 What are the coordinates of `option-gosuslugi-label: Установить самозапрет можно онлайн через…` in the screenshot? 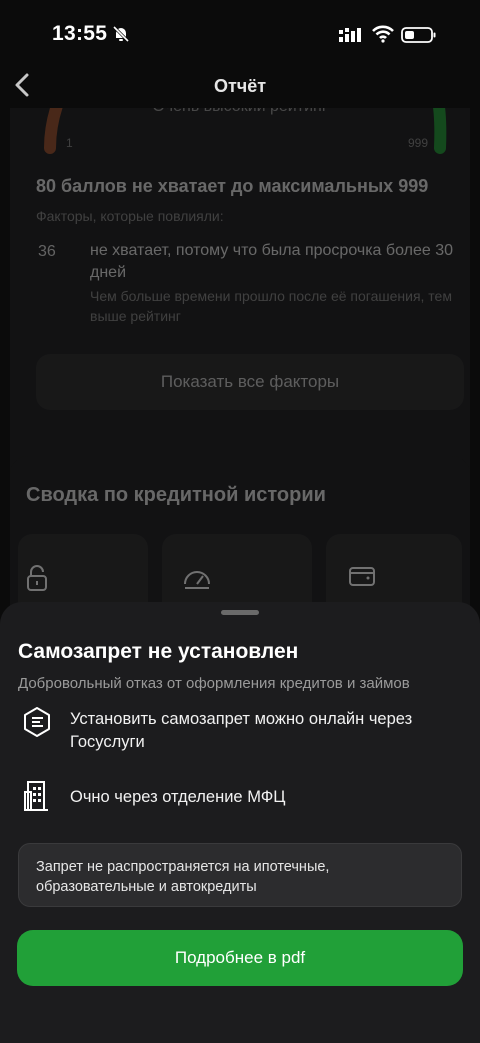 It's located at (241, 730).